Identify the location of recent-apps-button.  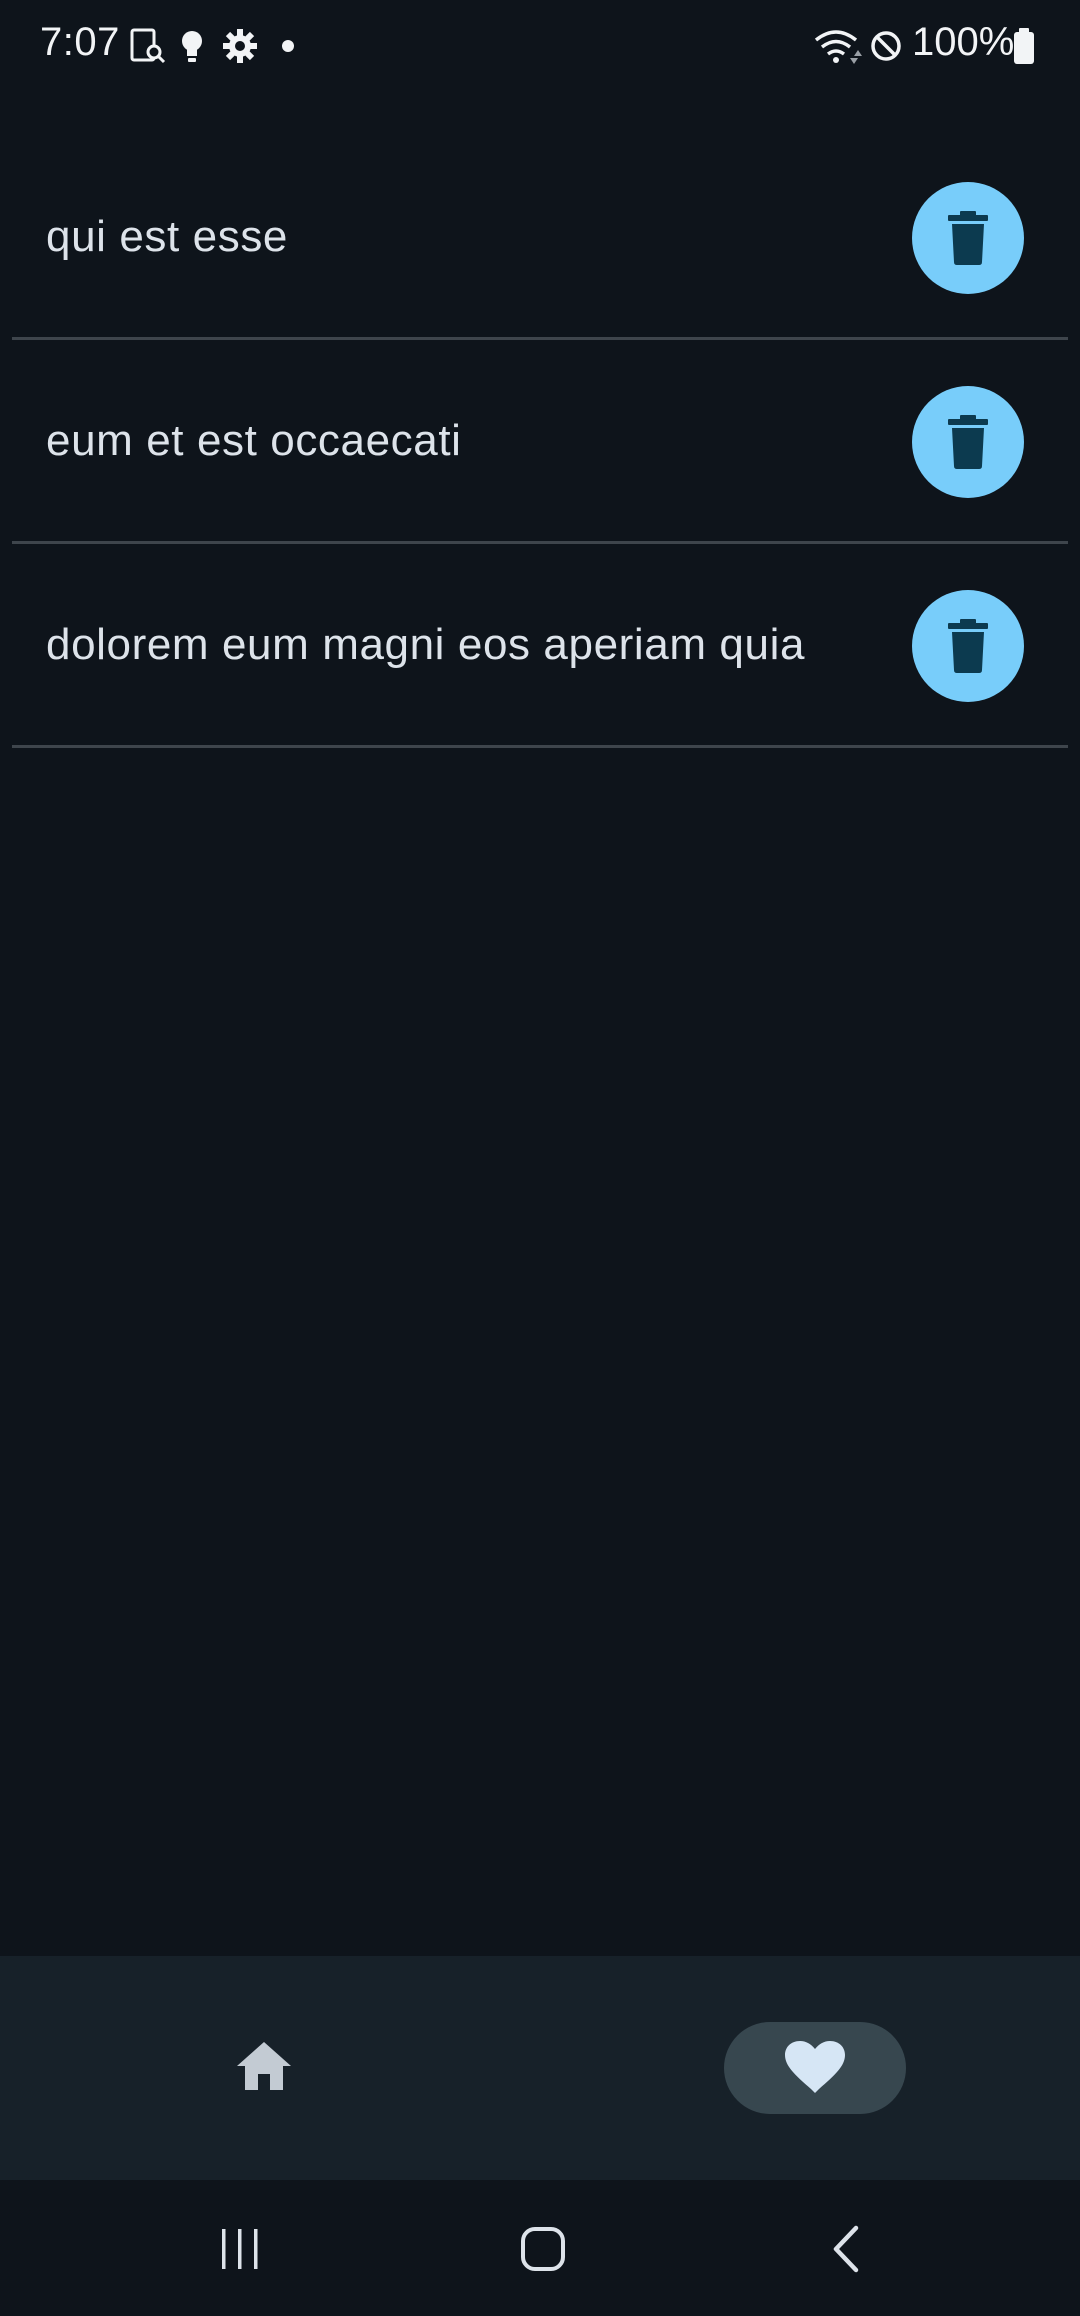
(240, 2249).